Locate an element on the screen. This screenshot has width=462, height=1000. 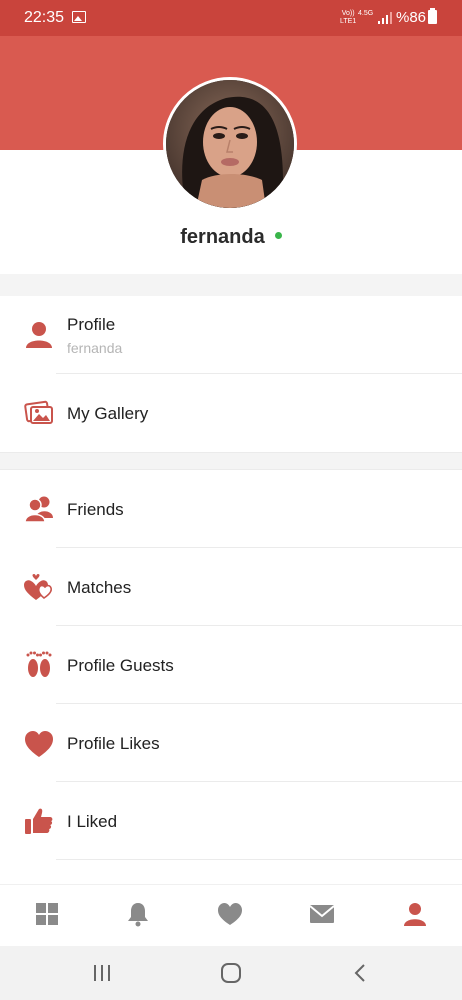
menu-label-profile-guests: Profile Guests is located at coordinates (120, 665).